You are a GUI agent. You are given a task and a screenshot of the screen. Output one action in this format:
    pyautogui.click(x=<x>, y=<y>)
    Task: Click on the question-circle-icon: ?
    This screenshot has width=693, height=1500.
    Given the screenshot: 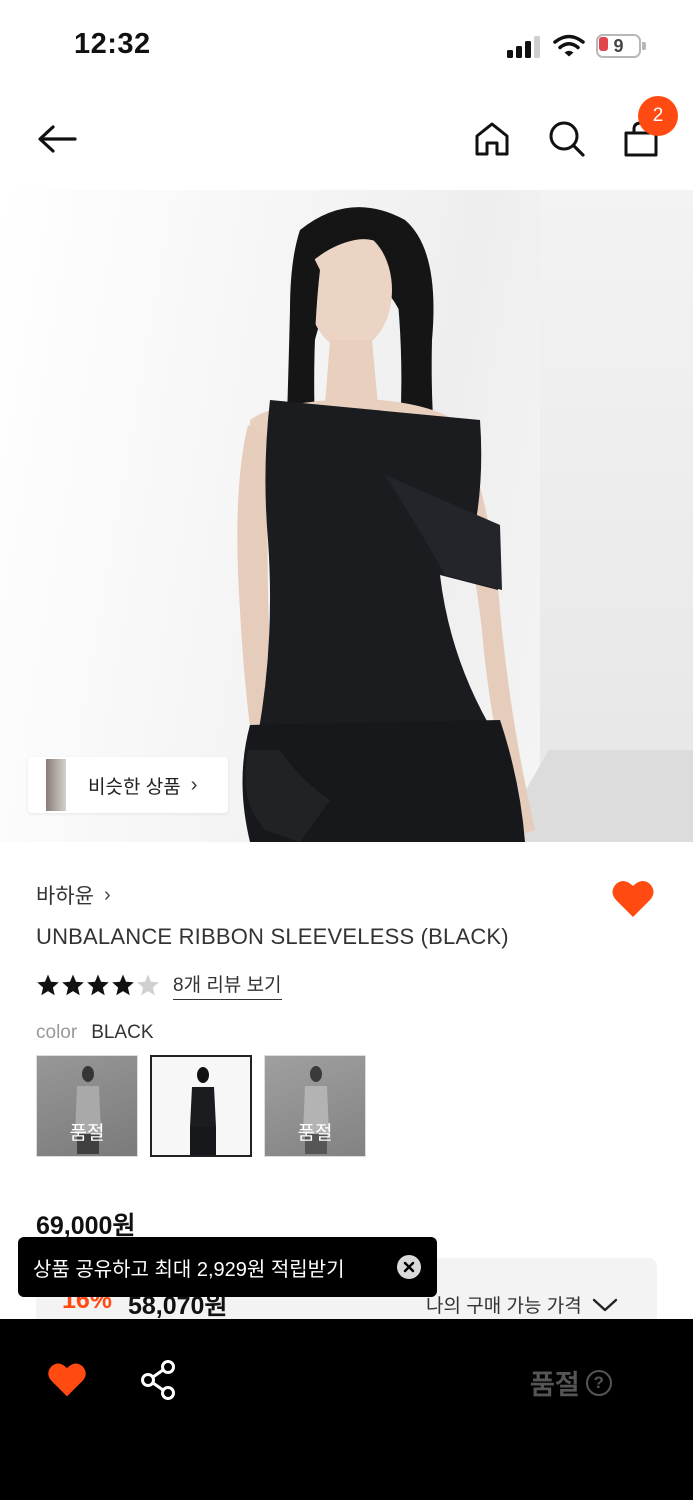 What is the action you would take?
    pyautogui.click(x=598, y=1382)
    